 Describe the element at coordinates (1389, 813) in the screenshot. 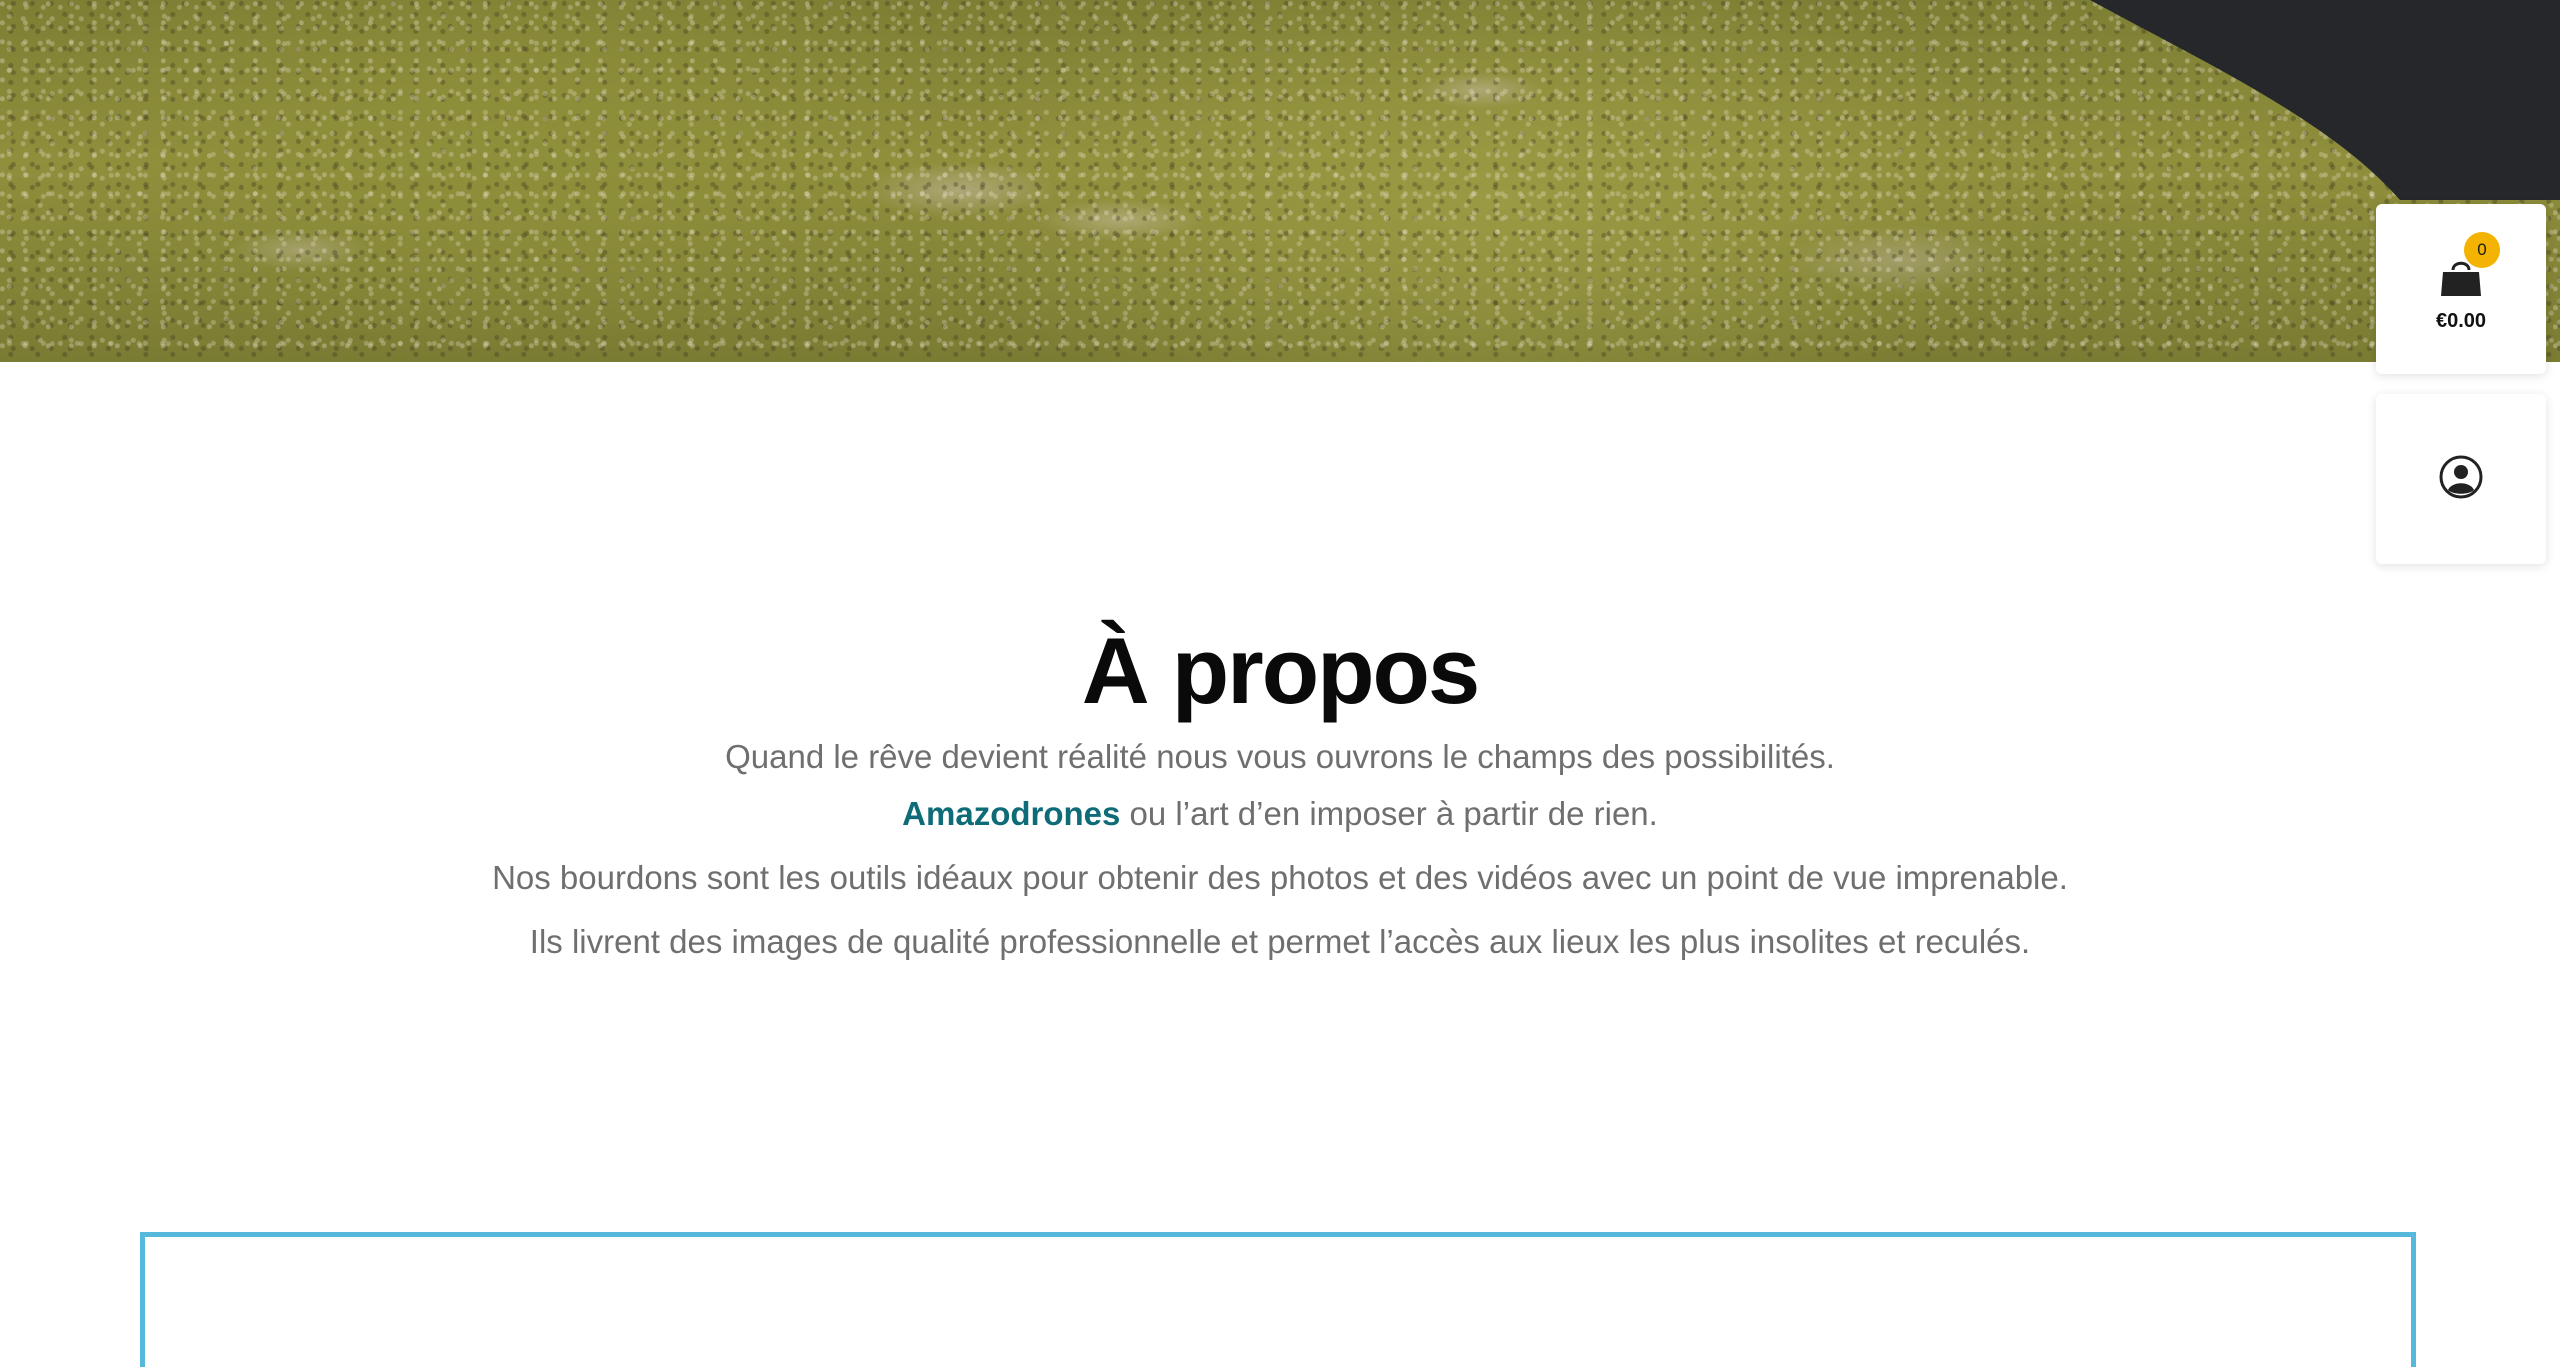

I see `brand-tagline: ou l’art d’en imposer à partir de rien.` at that location.